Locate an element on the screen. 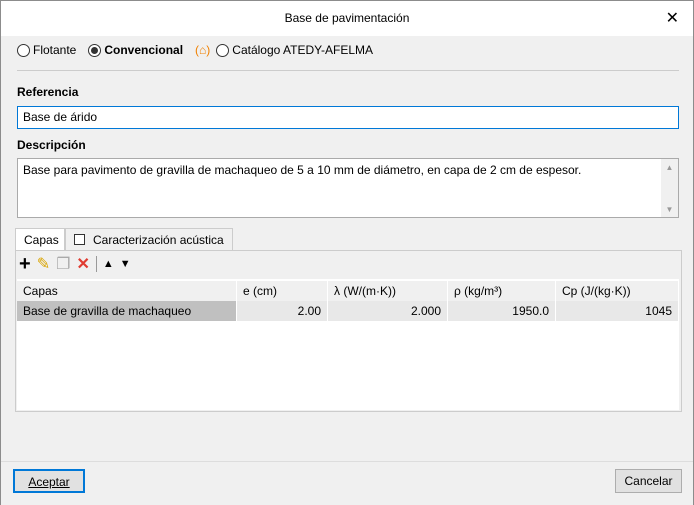 This screenshot has width=694, height=505. reference-input: Base de árido is located at coordinates (348, 117).